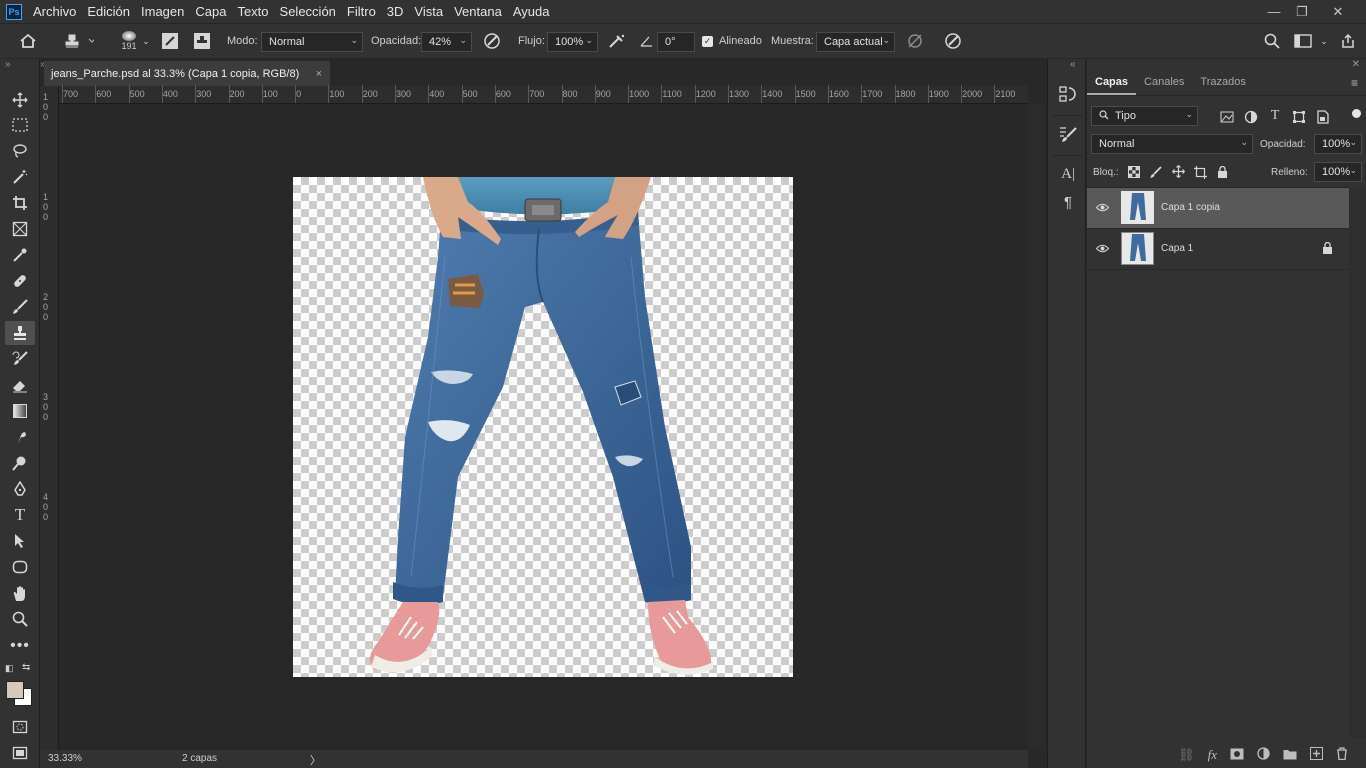 The width and height of the screenshot is (1366, 768). I want to click on restore-button: ❐, so click(1302, 11).